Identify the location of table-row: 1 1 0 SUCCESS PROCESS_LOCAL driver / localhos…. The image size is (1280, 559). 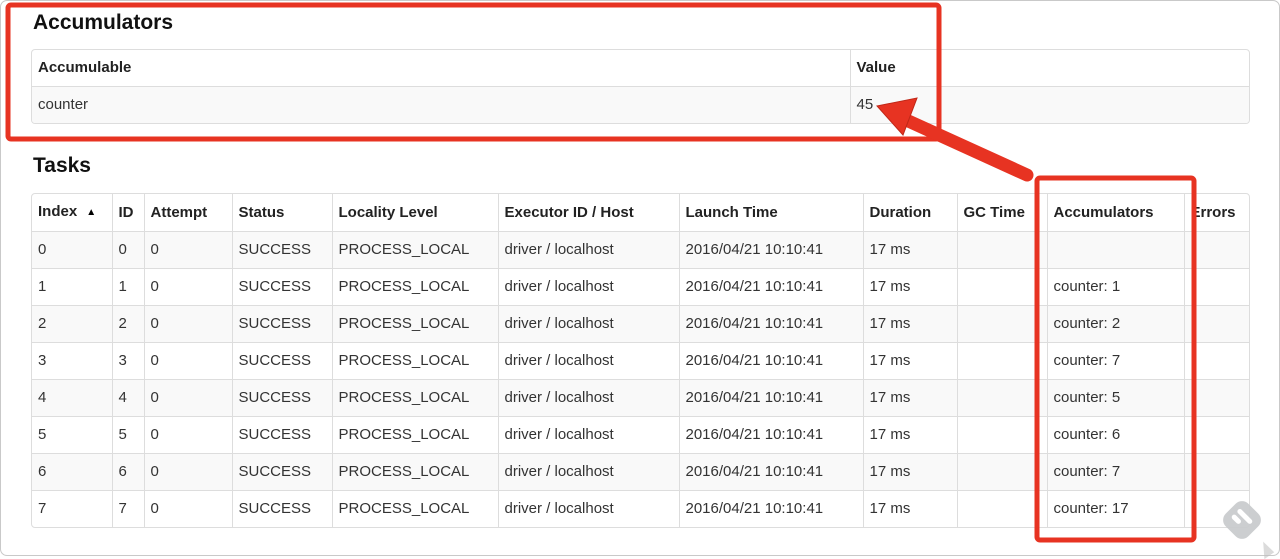
(640, 287).